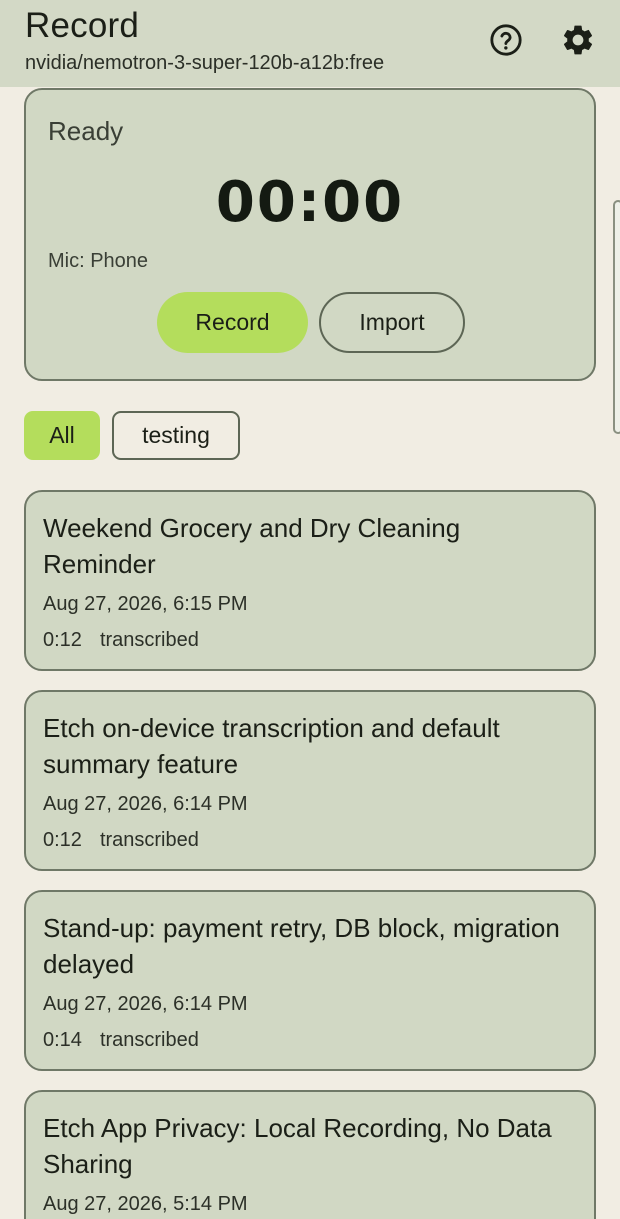 Image resolution: width=620 pixels, height=1219 pixels. Describe the element at coordinates (176, 435) in the screenshot. I see `filter-chip-testing: testing` at that location.